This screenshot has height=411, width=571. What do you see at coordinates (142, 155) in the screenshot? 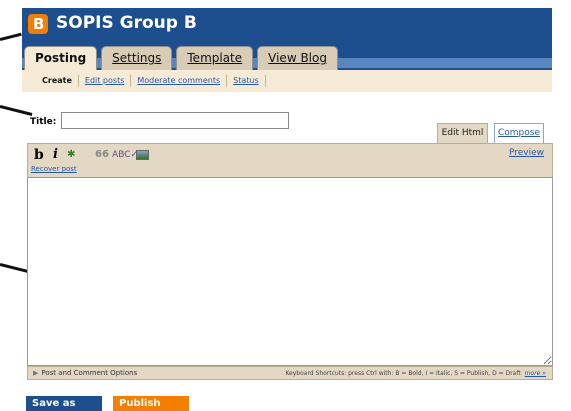
I see `image-icon` at bounding box center [142, 155].